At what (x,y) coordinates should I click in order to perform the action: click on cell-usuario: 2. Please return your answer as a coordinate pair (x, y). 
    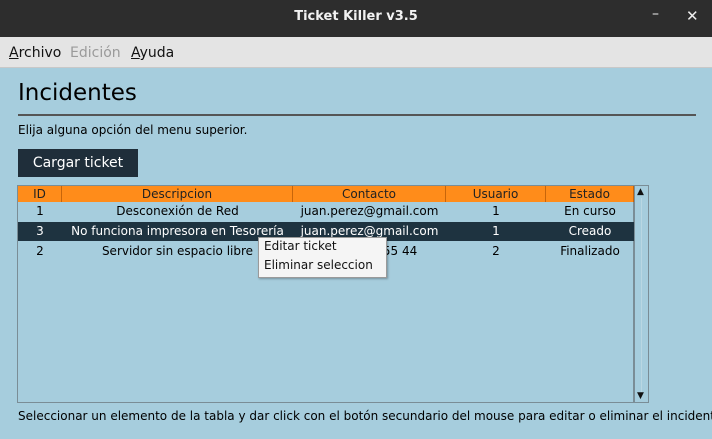
    Looking at the image, I should click on (496, 251).